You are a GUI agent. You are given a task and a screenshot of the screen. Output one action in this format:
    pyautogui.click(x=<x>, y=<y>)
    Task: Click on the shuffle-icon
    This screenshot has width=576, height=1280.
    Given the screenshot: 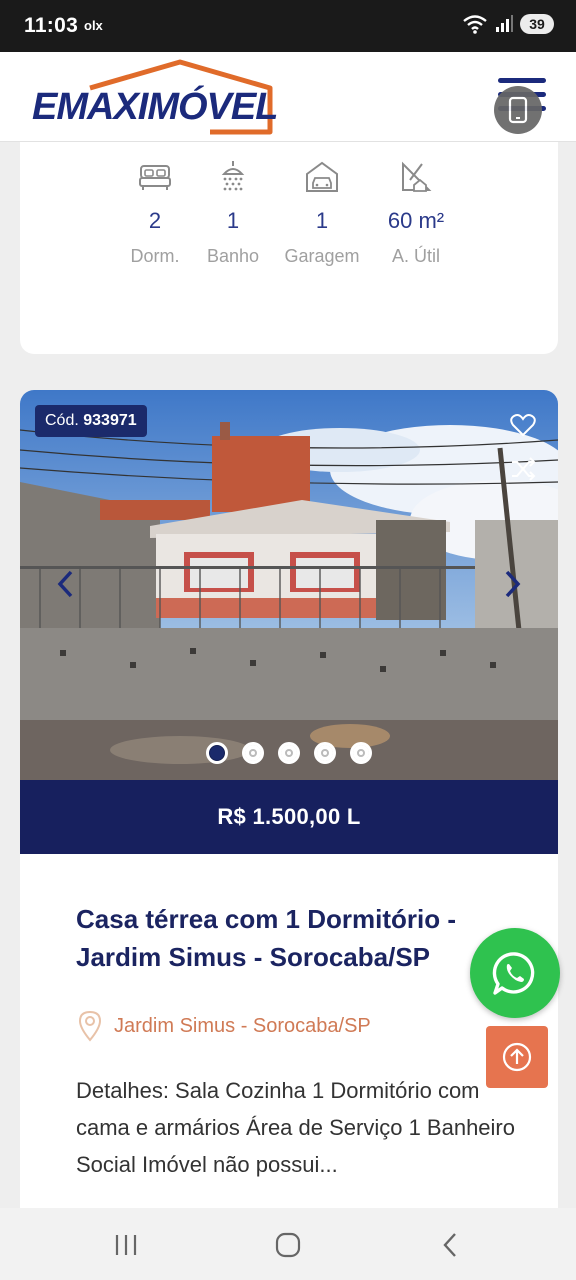 What is the action you would take?
    pyautogui.click(x=524, y=469)
    